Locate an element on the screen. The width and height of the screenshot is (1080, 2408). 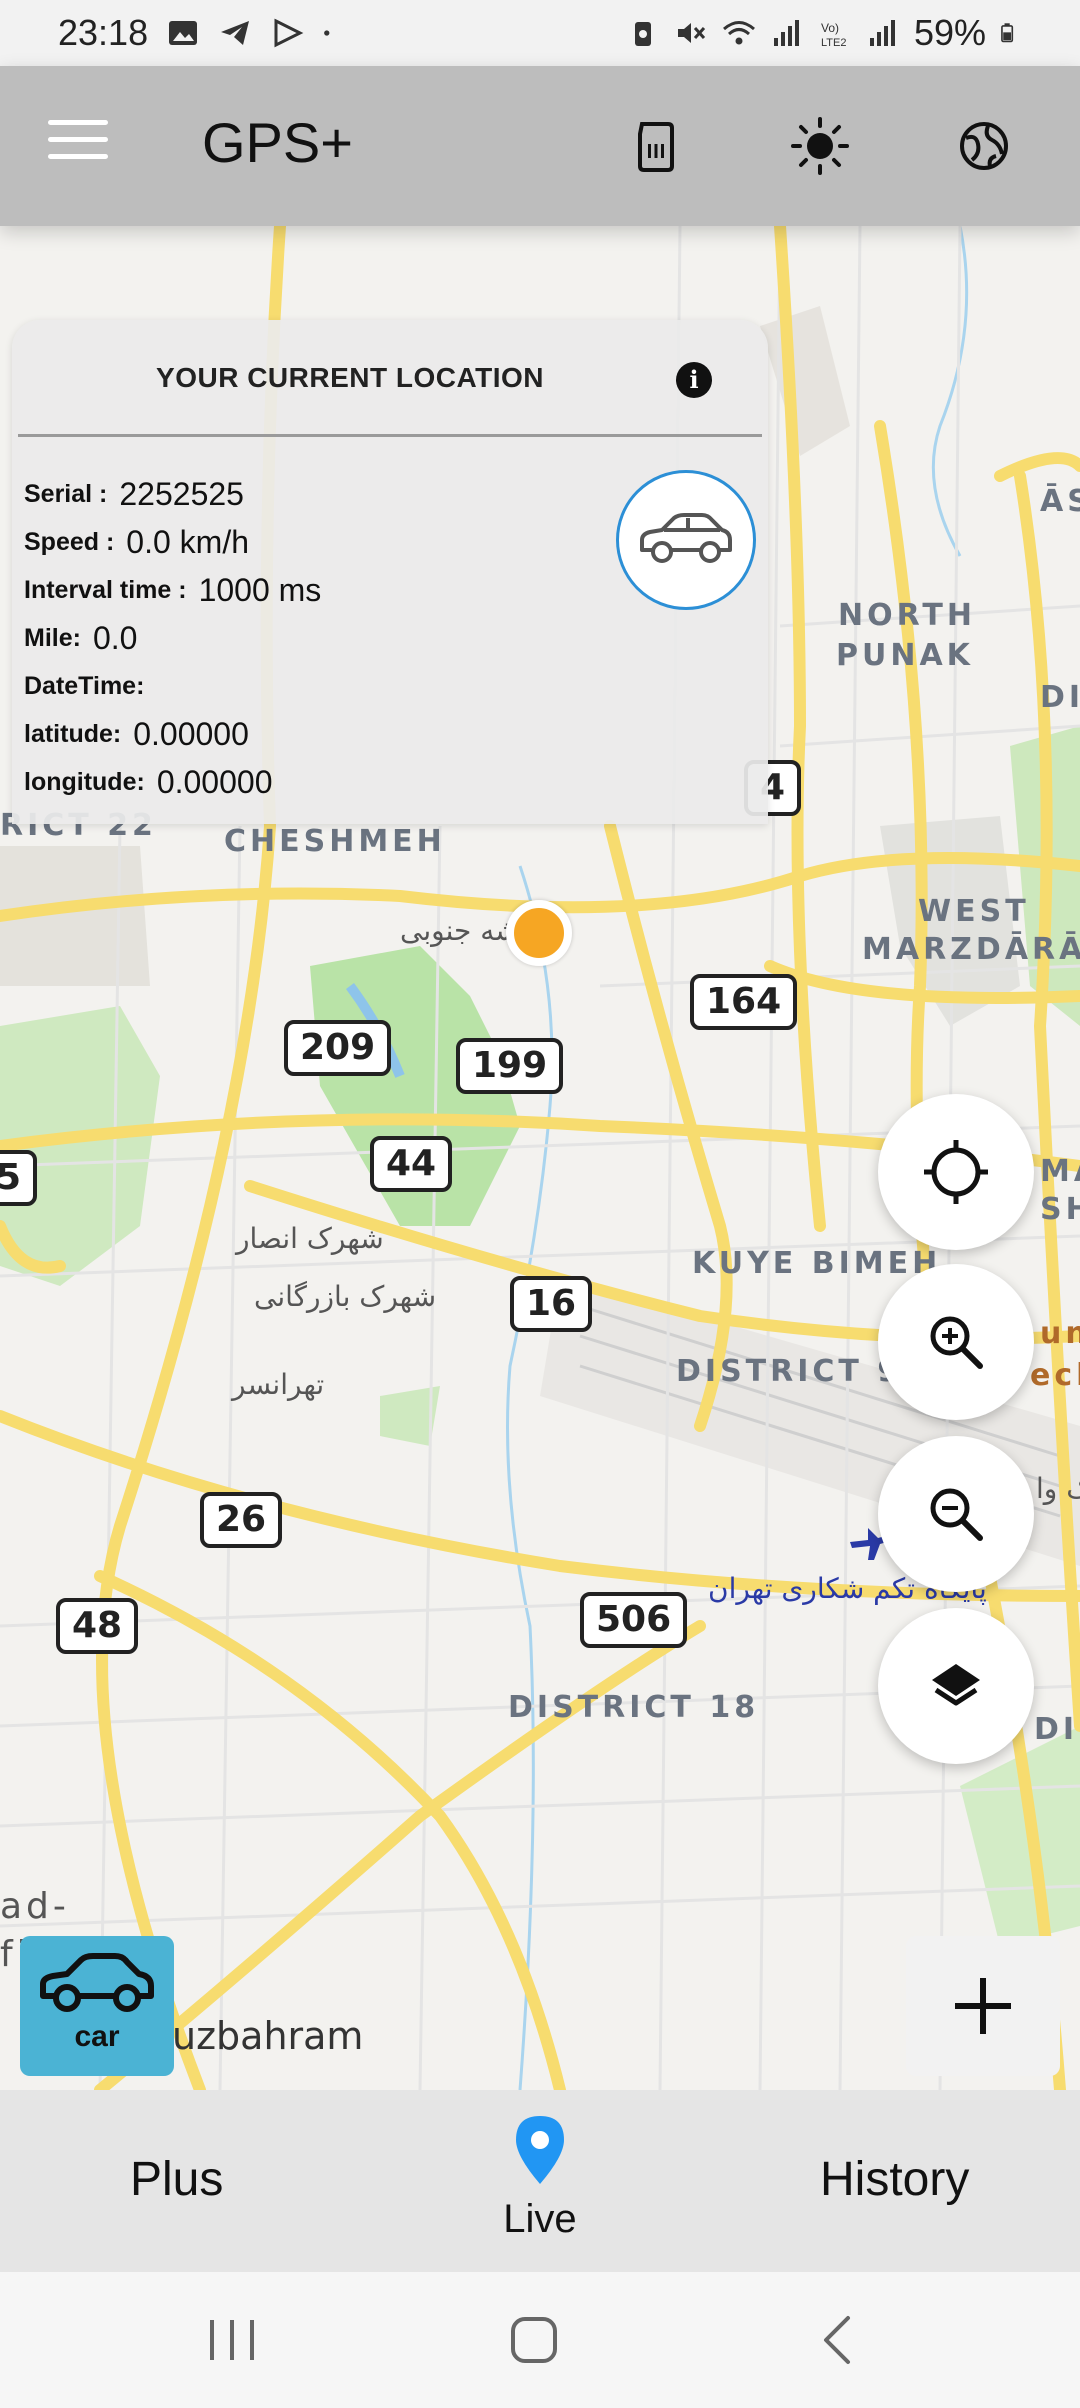
datetime-row: DateTime: is located at coordinates (172, 686).